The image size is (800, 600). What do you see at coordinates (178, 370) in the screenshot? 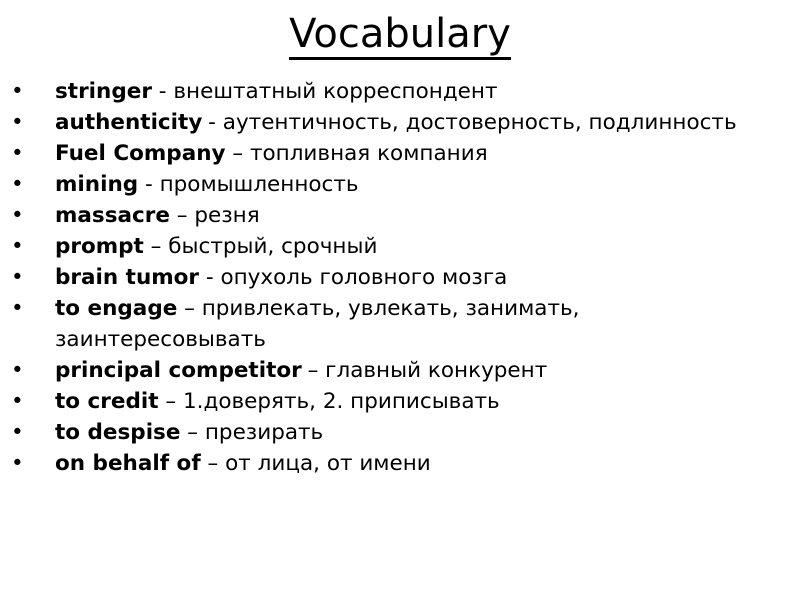
I see `vocabulary-term: principal competitor` at bounding box center [178, 370].